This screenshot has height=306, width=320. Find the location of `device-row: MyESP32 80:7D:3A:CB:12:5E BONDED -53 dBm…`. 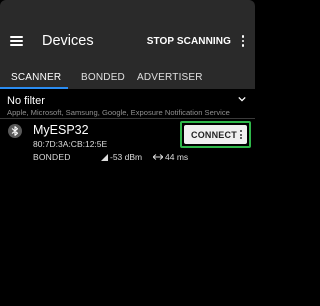

device-row: MyESP32 80:7D:3A:CB:12:5E BONDED -53 dBm… is located at coordinates (127, 144).